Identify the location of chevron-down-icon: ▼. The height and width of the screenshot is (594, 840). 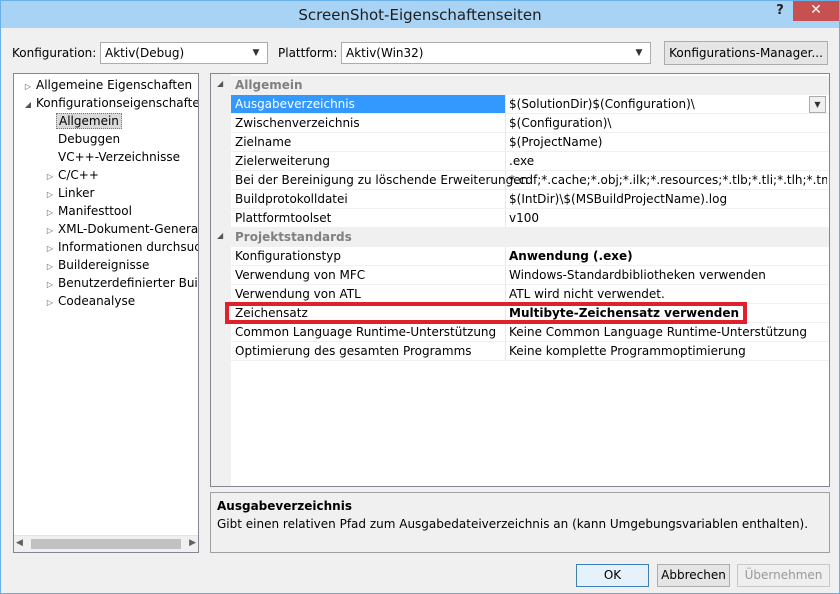
(817, 104).